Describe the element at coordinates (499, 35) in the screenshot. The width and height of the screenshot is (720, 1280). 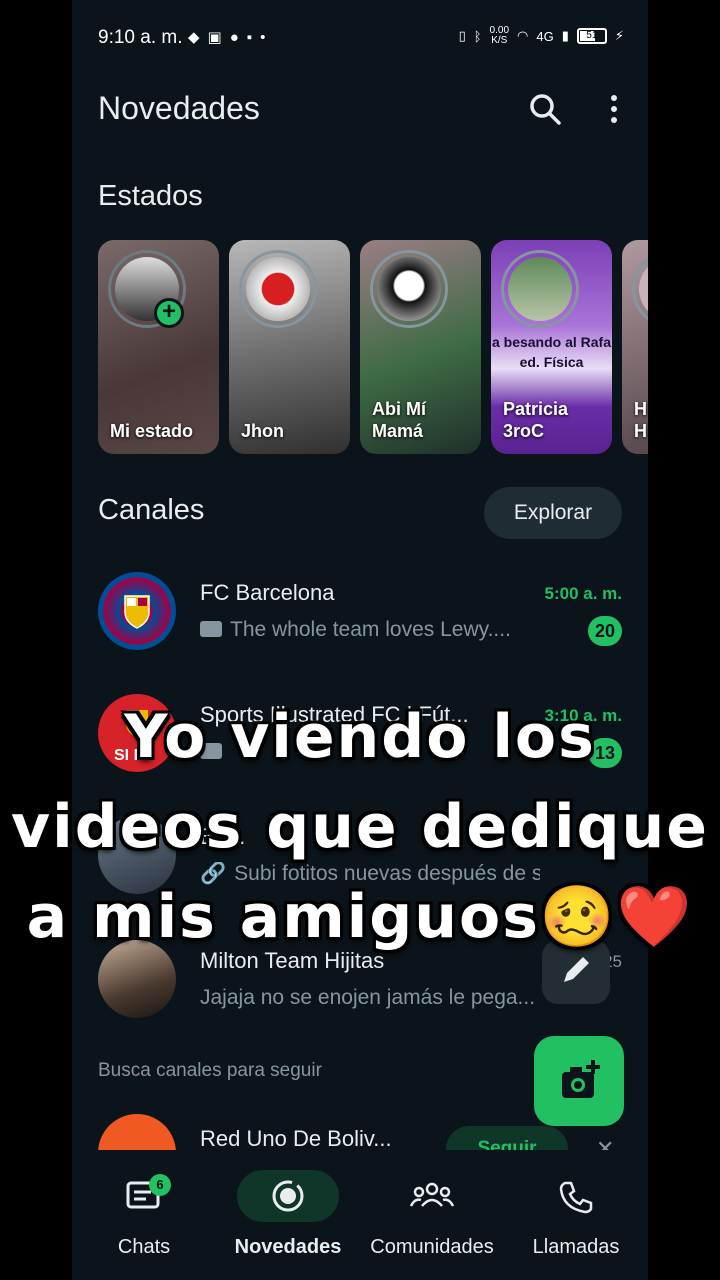
I see `network-speed: 0.00 K/S` at that location.